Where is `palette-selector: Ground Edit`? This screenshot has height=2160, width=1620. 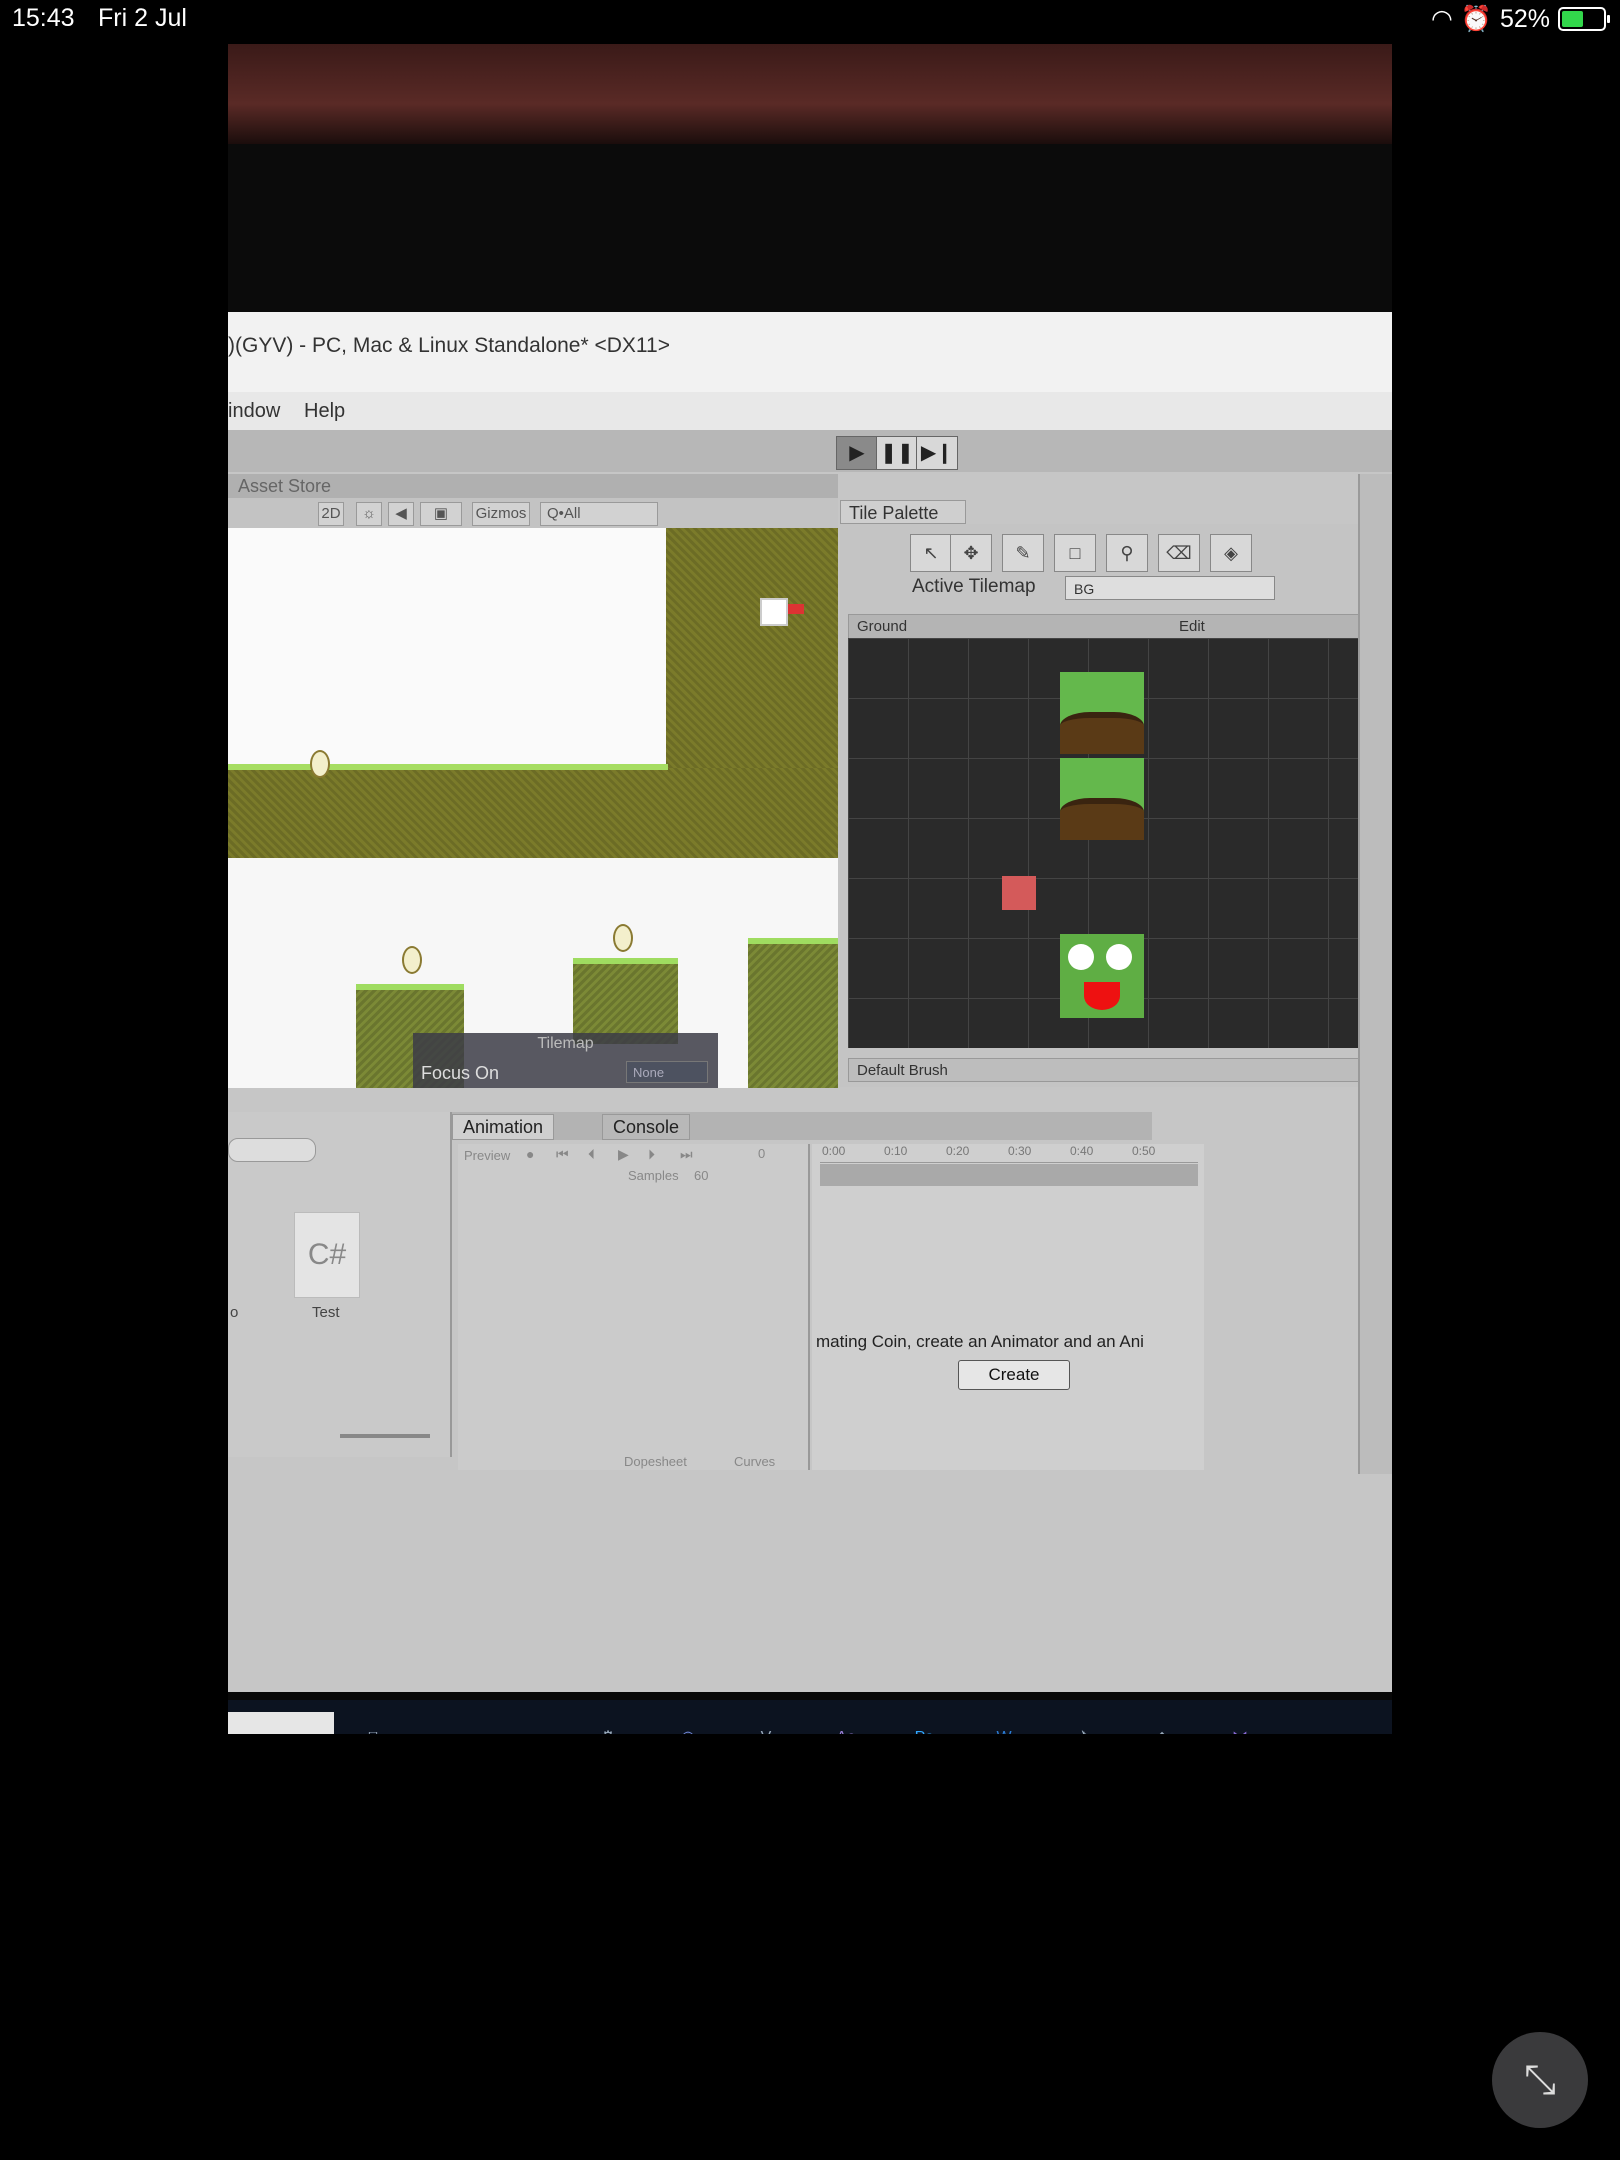
palette-selector: Ground Edit is located at coordinates (1106, 627).